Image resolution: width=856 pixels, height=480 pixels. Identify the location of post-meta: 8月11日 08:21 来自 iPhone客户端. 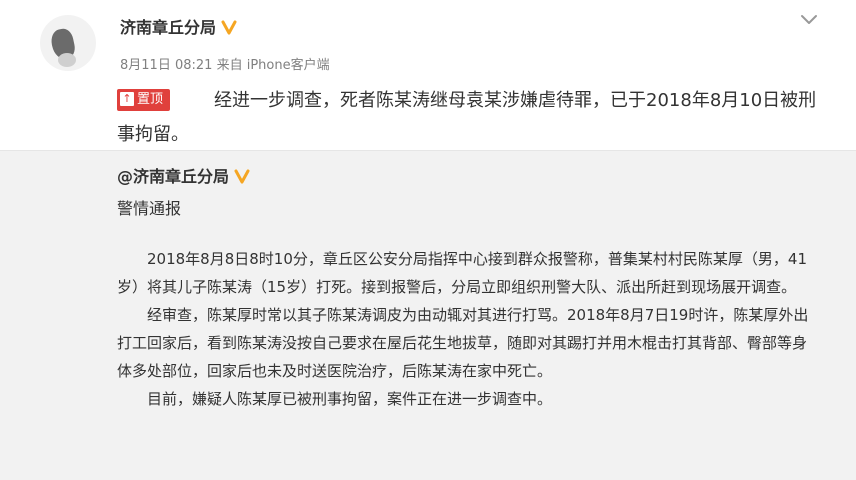
(225, 63).